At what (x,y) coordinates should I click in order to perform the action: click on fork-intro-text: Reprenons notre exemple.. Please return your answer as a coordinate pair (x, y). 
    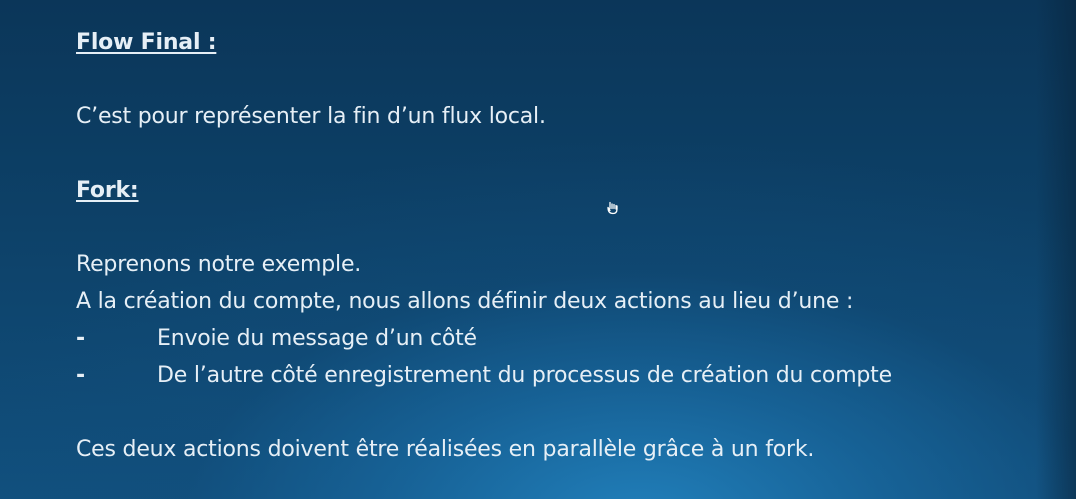
    Looking at the image, I should click on (219, 264).